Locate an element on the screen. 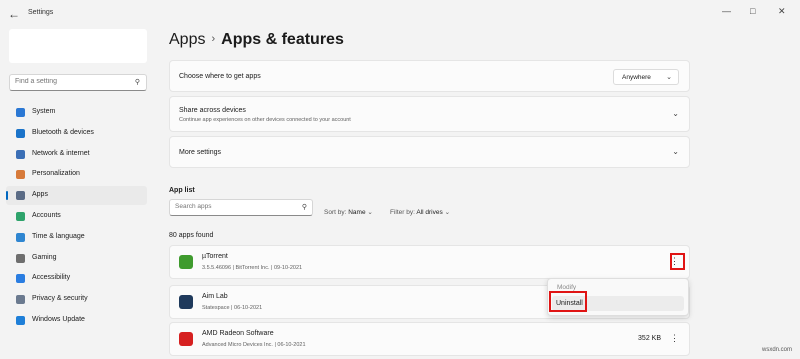 The width and height of the screenshot is (800, 359). sidebar-item-label: Accessibility is located at coordinates (51, 278).